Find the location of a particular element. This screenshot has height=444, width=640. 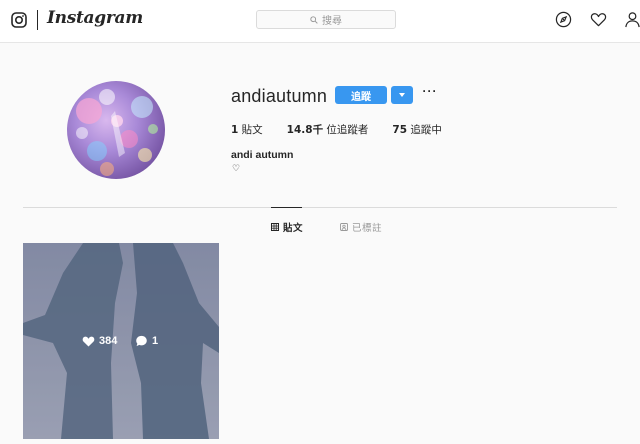

follow-button: 追蹤 is located at coordinates (361, 95).